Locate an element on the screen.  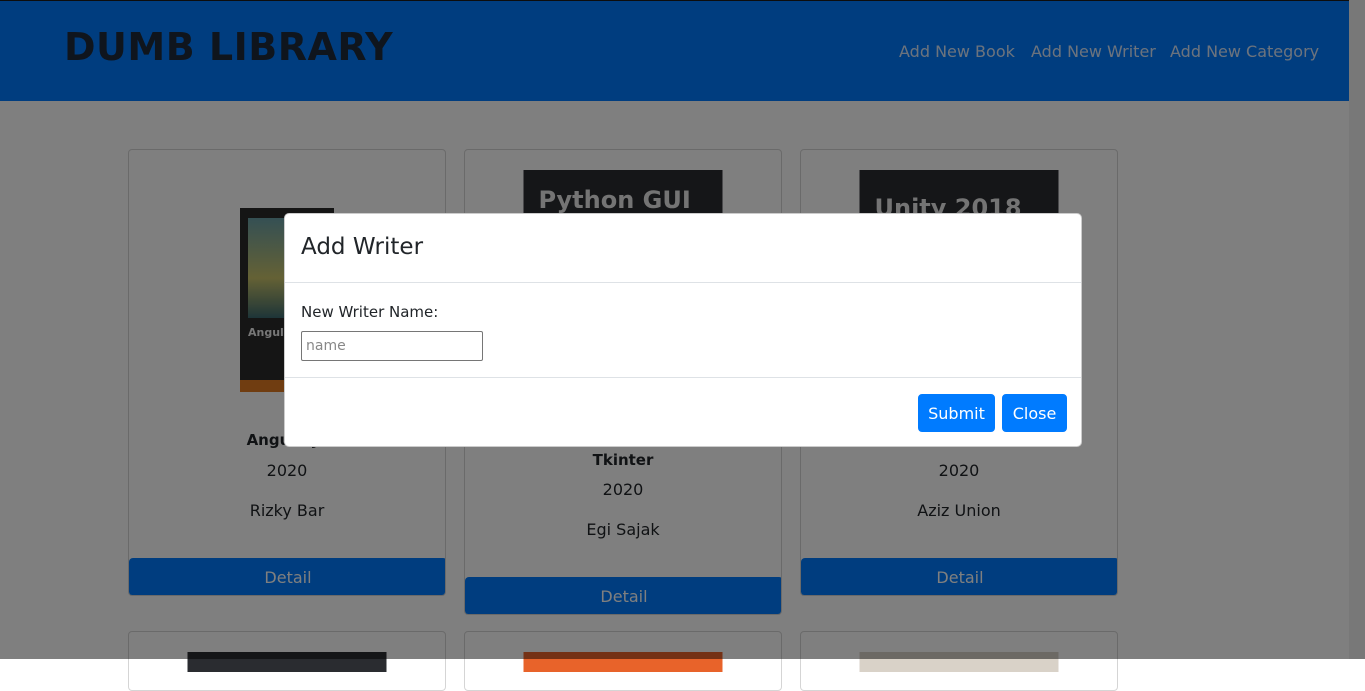
submit-button: Submit is located at coordinates (956, 413).